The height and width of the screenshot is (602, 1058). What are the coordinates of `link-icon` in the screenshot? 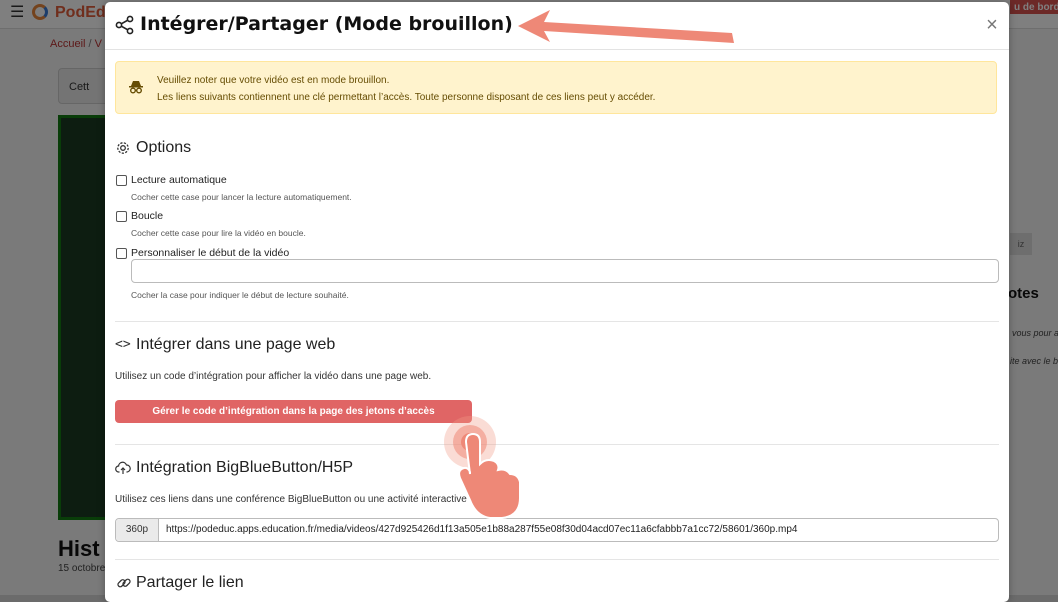 It's located at (124, 583).